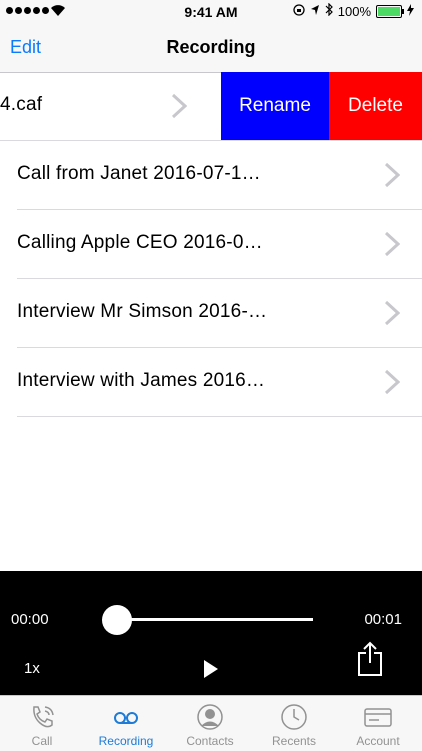 Image resolution: width=422 pixels, height=751 pixels. I want to click on progress-track, so click(208, 619).